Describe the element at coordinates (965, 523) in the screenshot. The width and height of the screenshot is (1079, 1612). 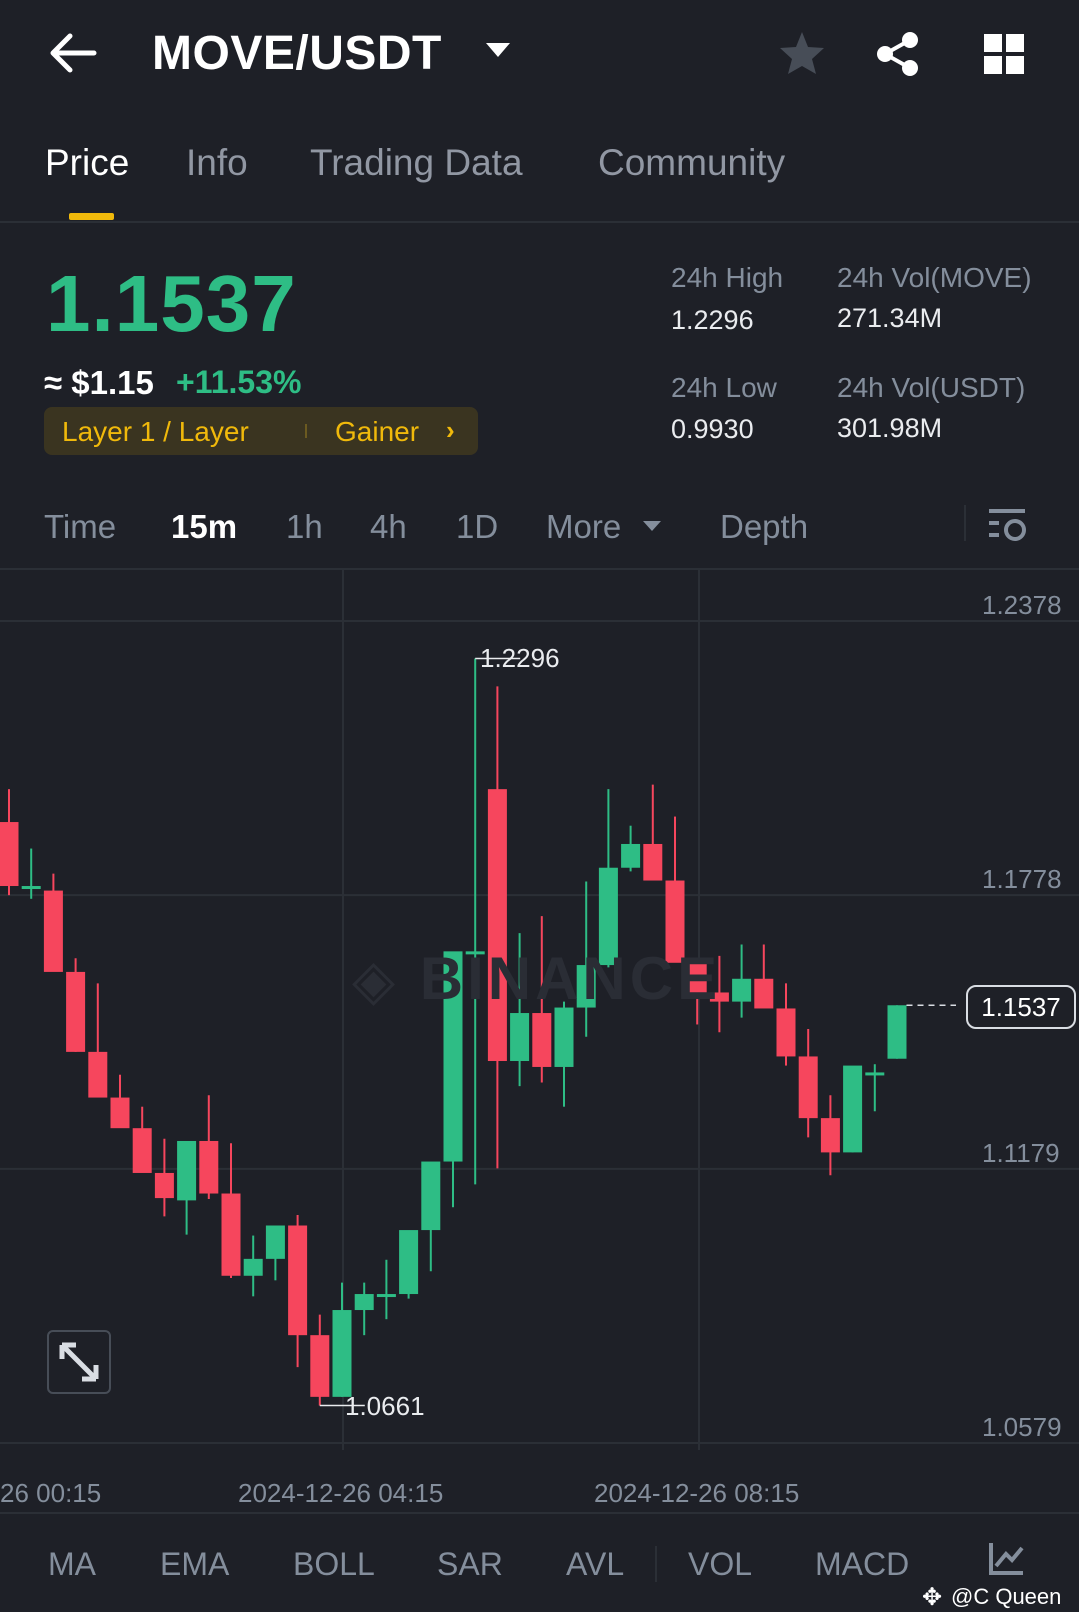
I see `interval-separator` at that location.